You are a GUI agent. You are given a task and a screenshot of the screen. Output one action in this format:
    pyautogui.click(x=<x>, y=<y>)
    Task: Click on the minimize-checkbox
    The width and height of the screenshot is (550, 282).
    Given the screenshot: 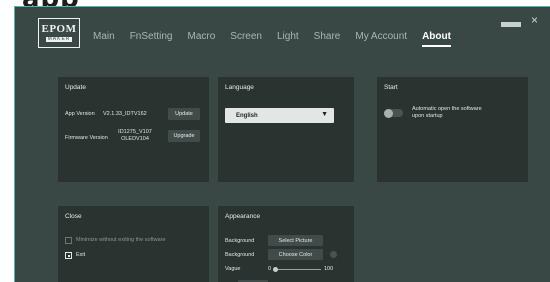 What is the action you would take?
    pyautogui.click(x=68, y=240)
    